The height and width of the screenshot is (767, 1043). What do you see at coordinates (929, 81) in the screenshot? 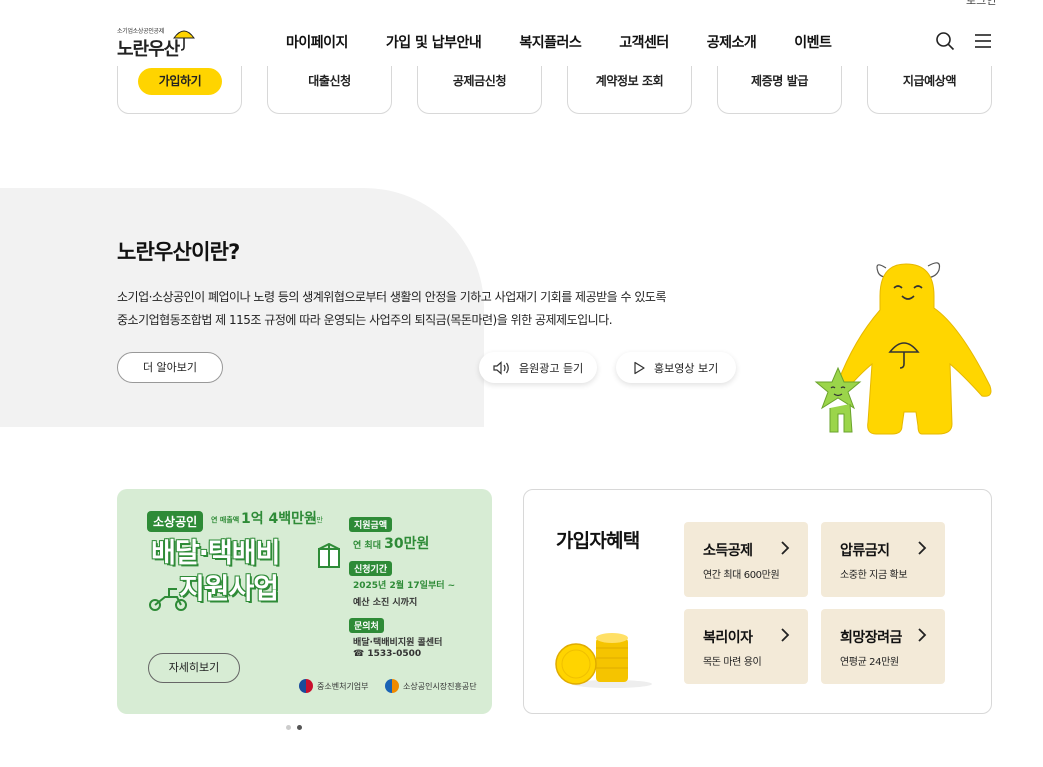
I see `quick-estimate-label: 지급예상액` at bounding box center [929, 81].